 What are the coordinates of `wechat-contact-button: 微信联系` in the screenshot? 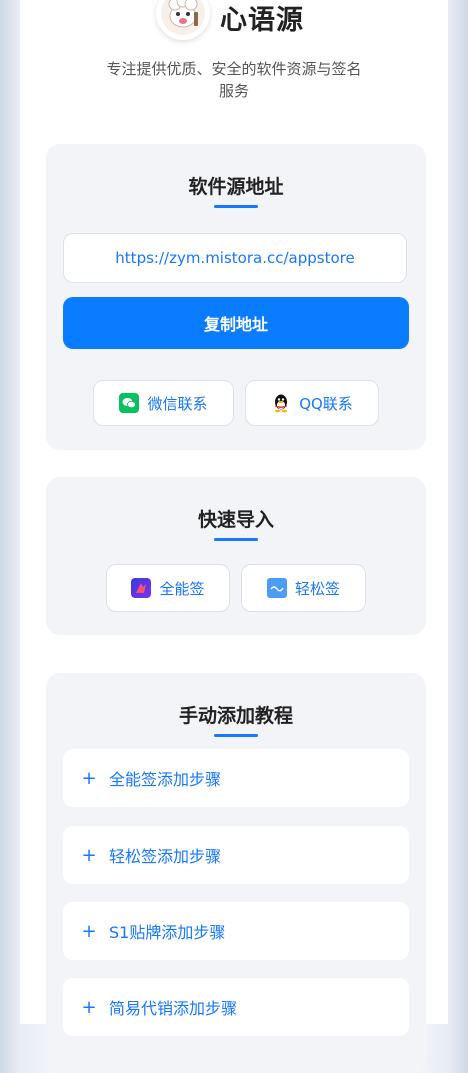 It's located at (163, 403).